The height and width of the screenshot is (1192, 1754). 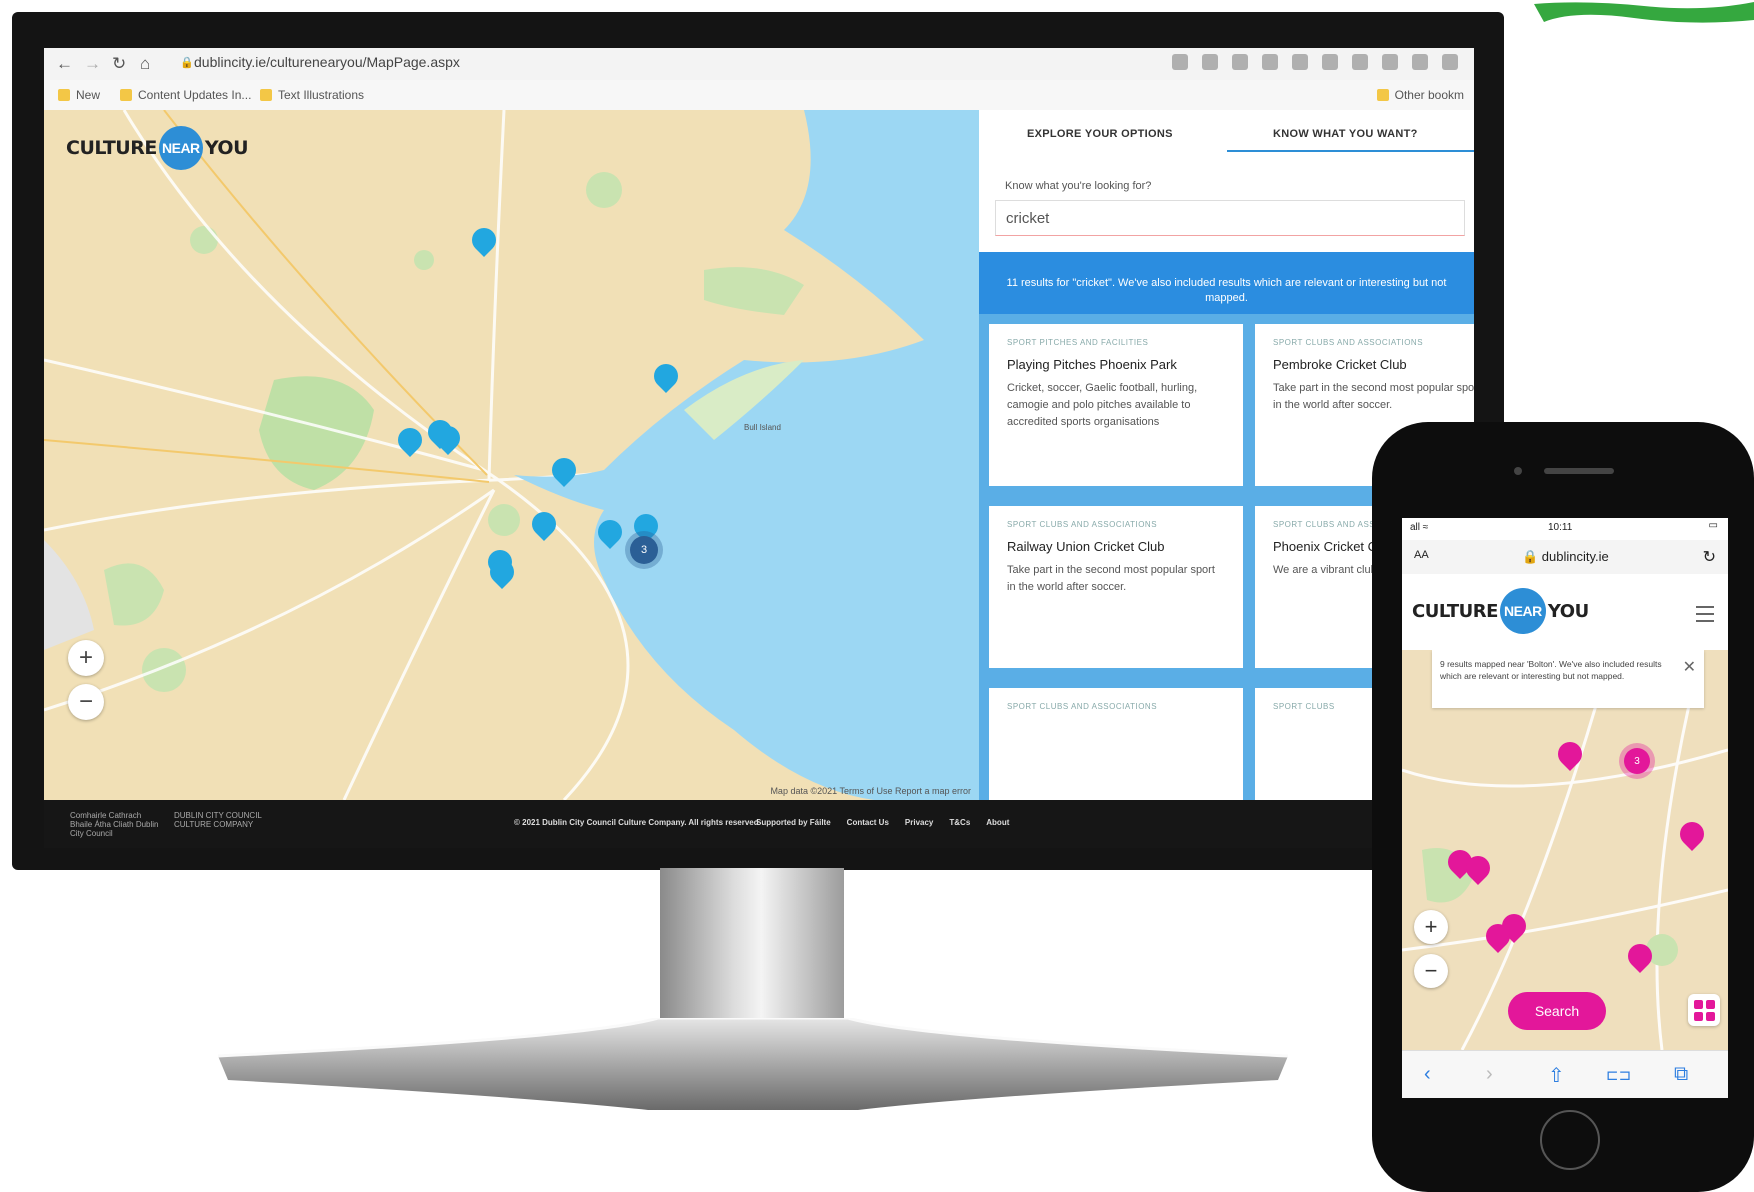 I want to click on footer-link-supported: Supported by Fáilte, so click(x=793, y=822).